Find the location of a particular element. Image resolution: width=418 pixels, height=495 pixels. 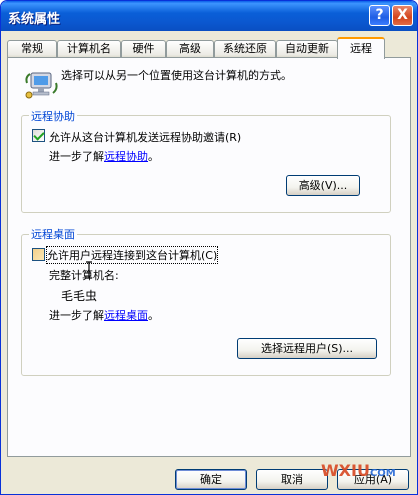

remote-assistance-checkbox is located at coordinates (38, 135).